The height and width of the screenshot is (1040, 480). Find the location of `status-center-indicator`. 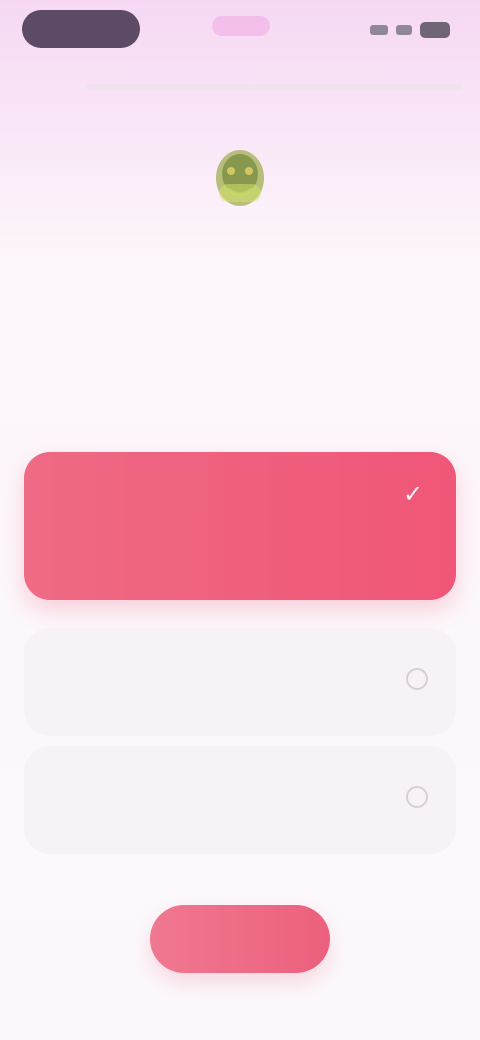

status-center-indicator is located at coordinates (241, 26).